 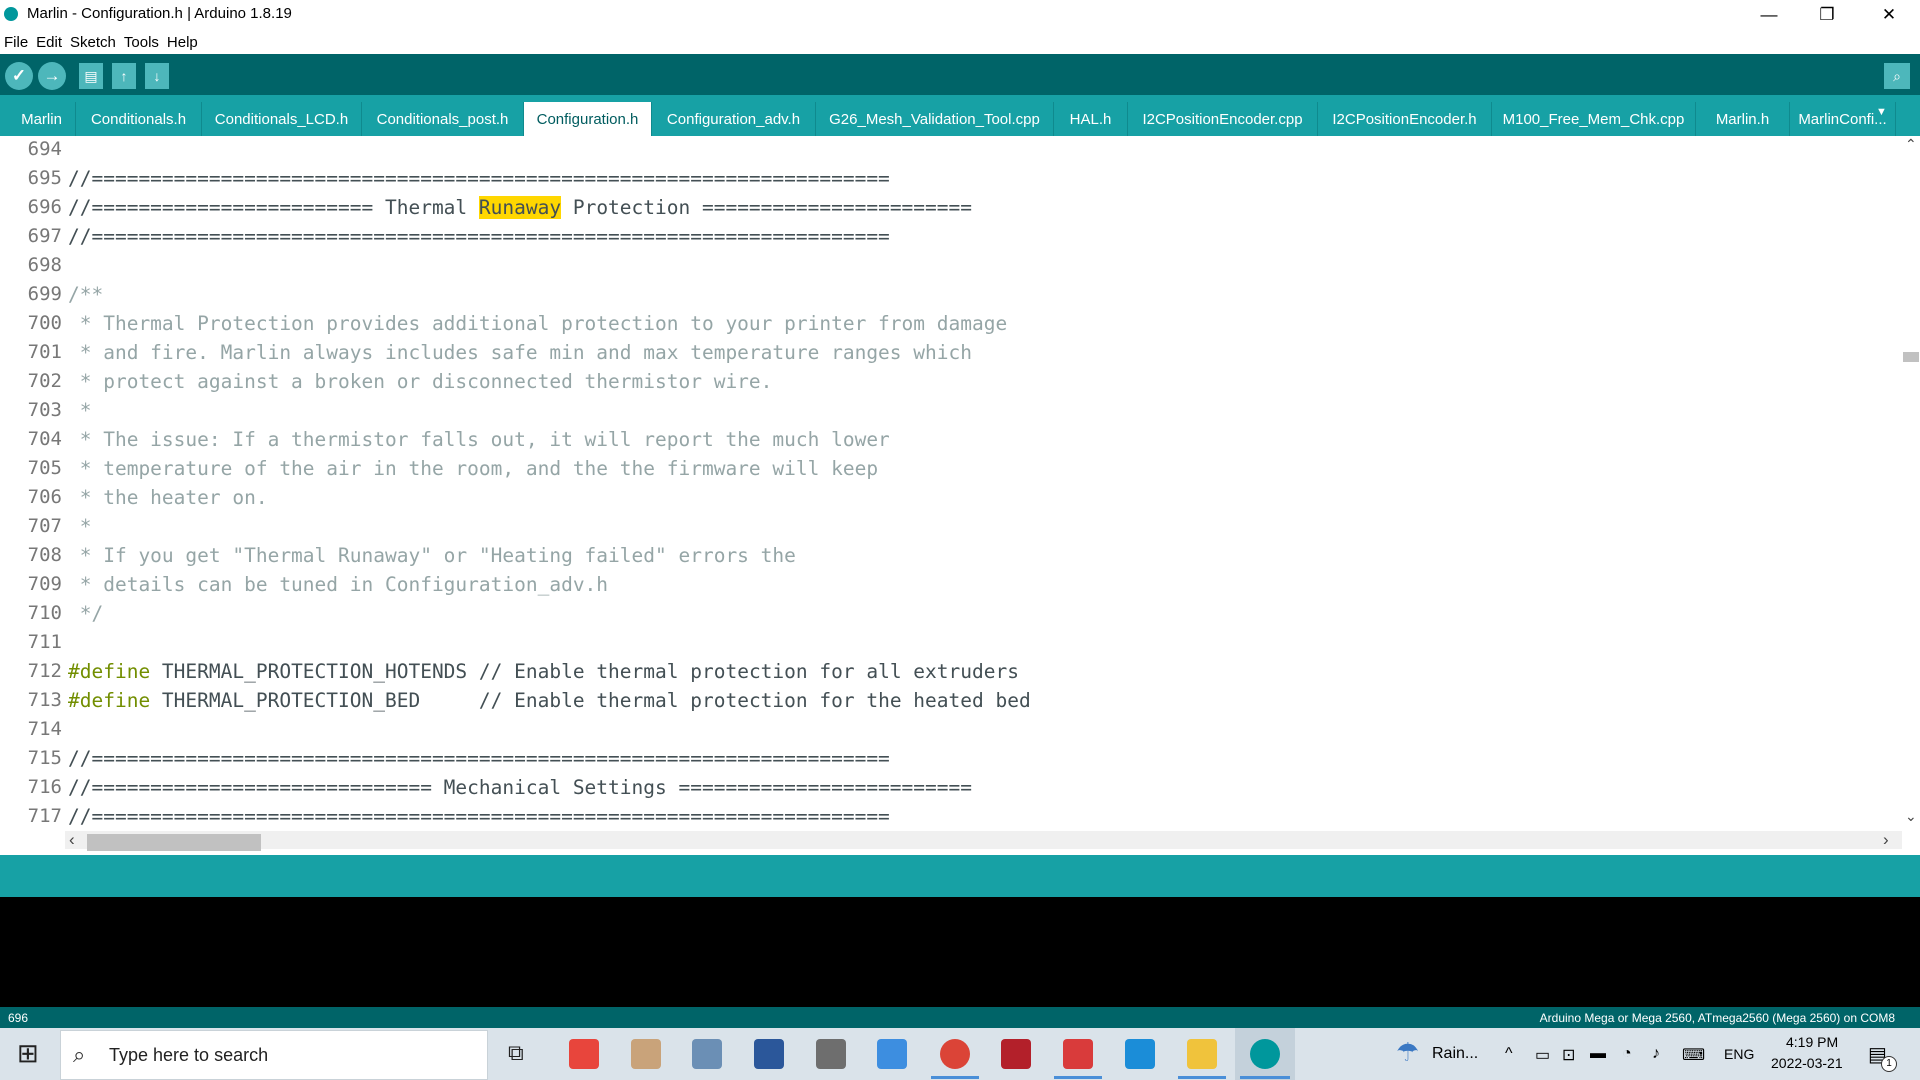 I want to click on serial-monitor-button: ⌕, so click(x=1897, y=76).